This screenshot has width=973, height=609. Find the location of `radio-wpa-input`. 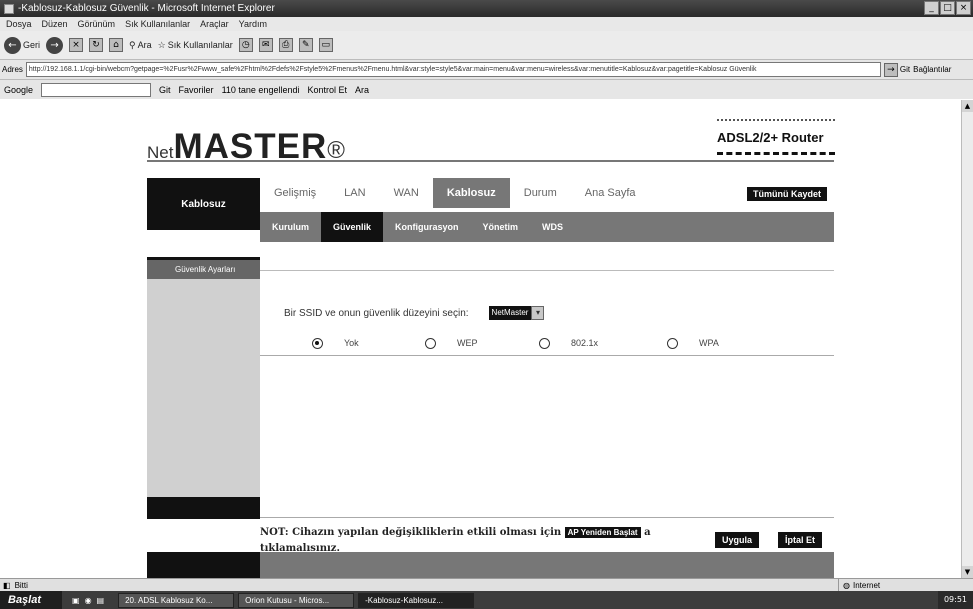

radio-wpa-input is located at coordinates (672, 343).